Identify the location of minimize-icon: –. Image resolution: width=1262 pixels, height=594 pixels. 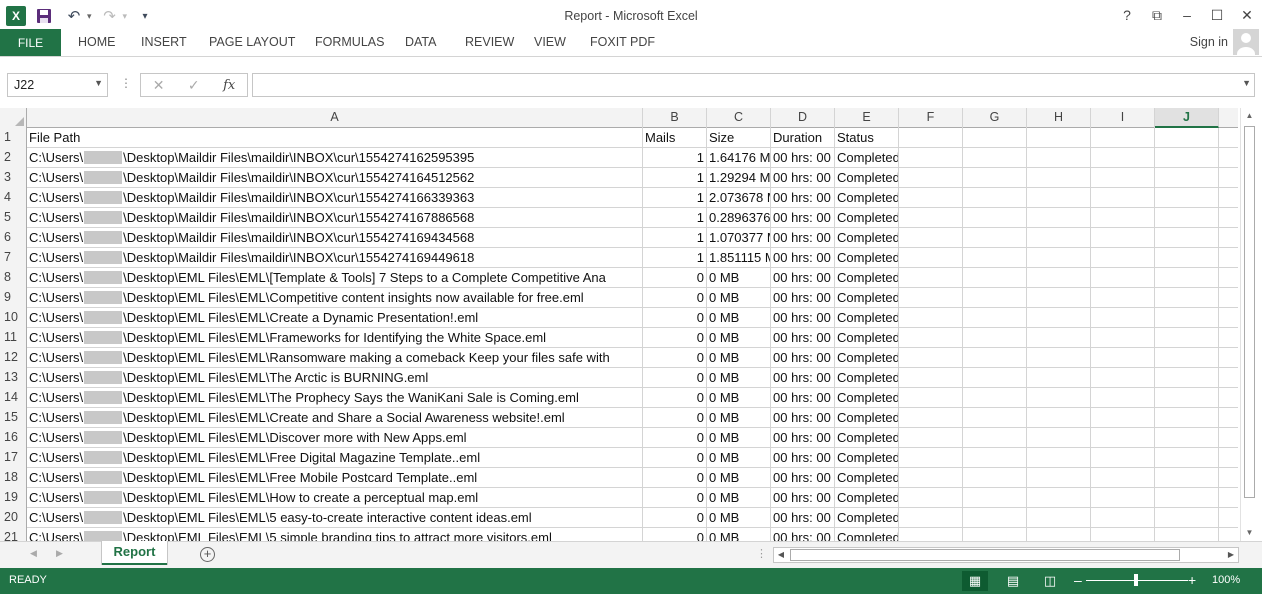
(1187, 15).